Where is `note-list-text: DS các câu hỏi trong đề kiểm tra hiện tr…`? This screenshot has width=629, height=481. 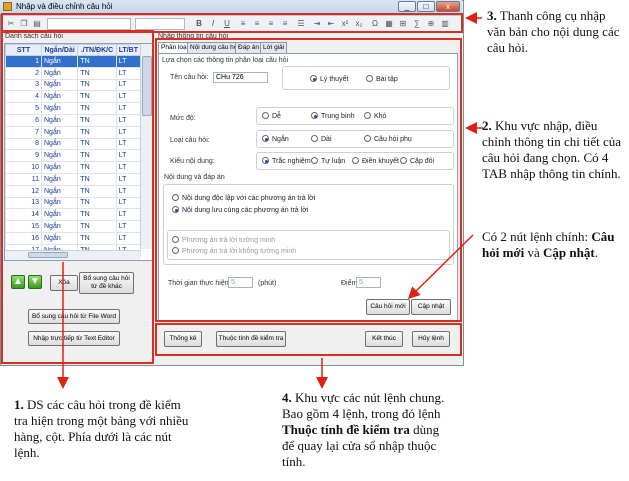
note-list-text: DS các câu hỏi trong đề kiểm tra hiện tr… is located at coordinates (101, 428).